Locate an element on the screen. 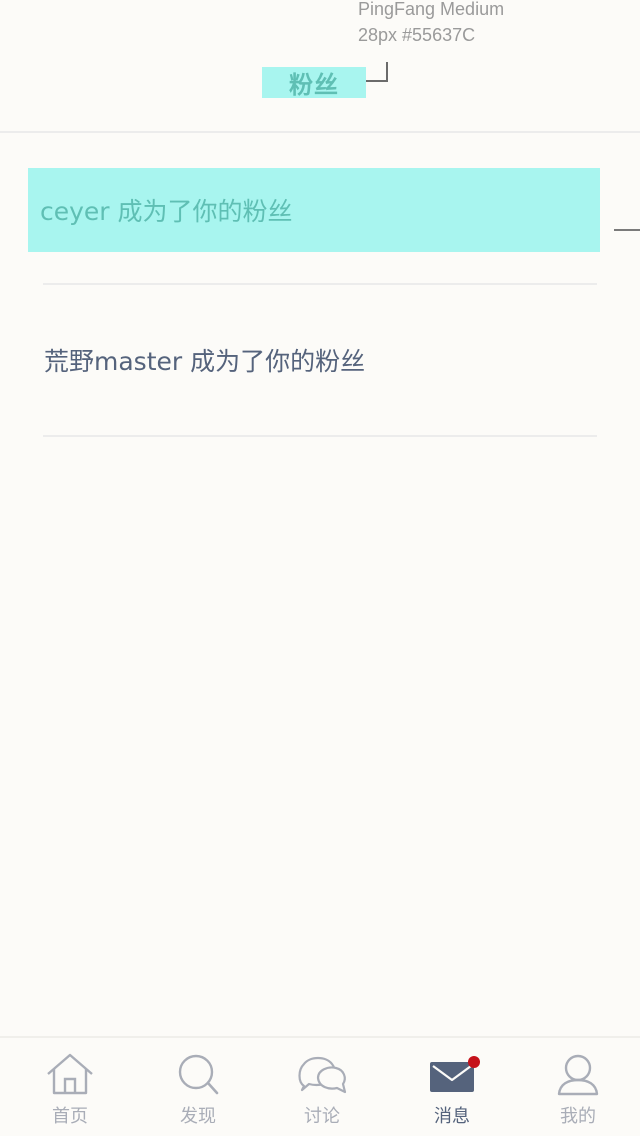 The image size is (640, 1136). tab-label: 发现 is located at coordinates (198, 1116).